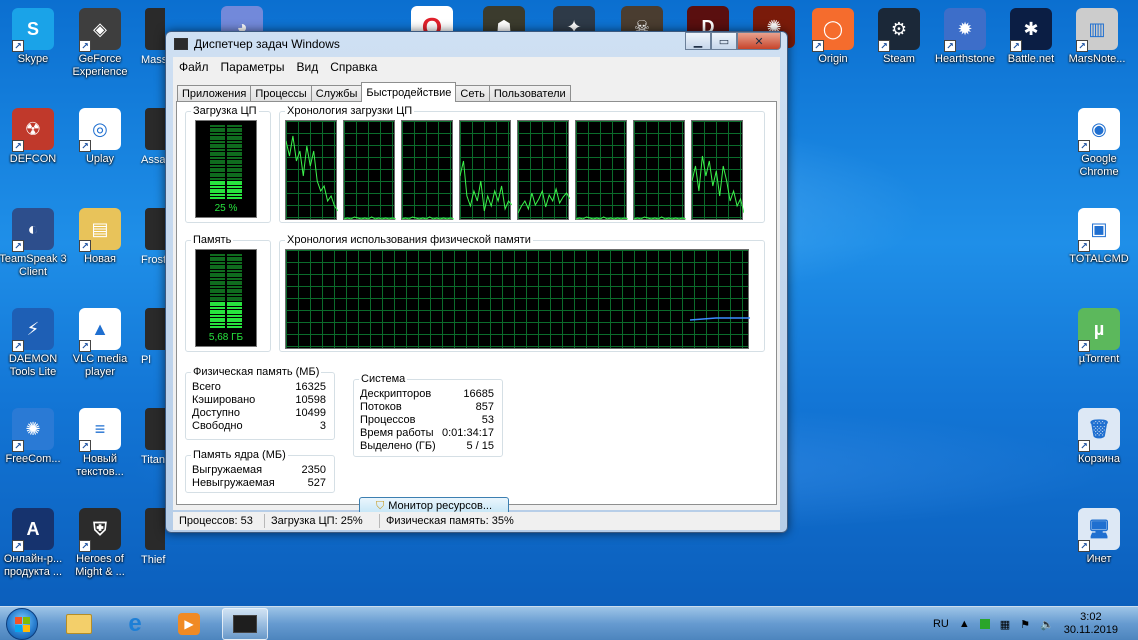 The height and width of the screenshot is (640, 1138). Describe the element at coordinates (155, 329) in the screenshot. I see `partial-app-icon` at that location.